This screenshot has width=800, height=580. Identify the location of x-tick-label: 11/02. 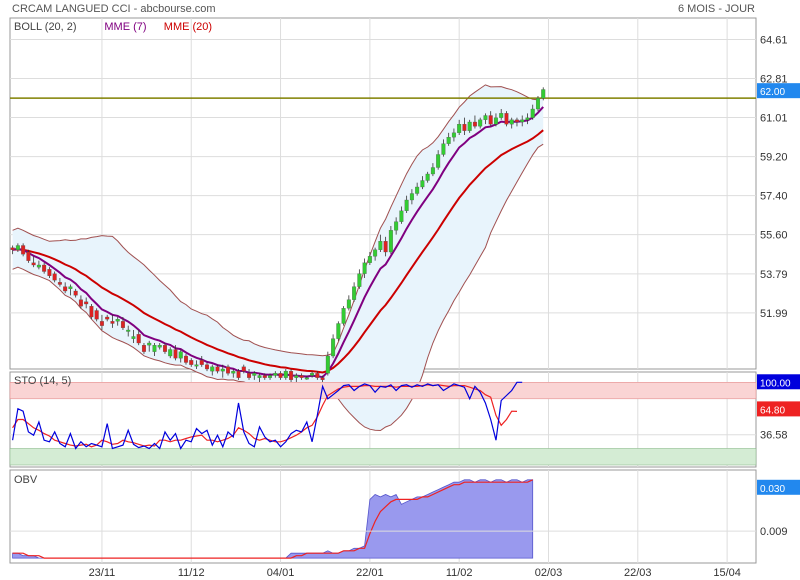
(459, 573).